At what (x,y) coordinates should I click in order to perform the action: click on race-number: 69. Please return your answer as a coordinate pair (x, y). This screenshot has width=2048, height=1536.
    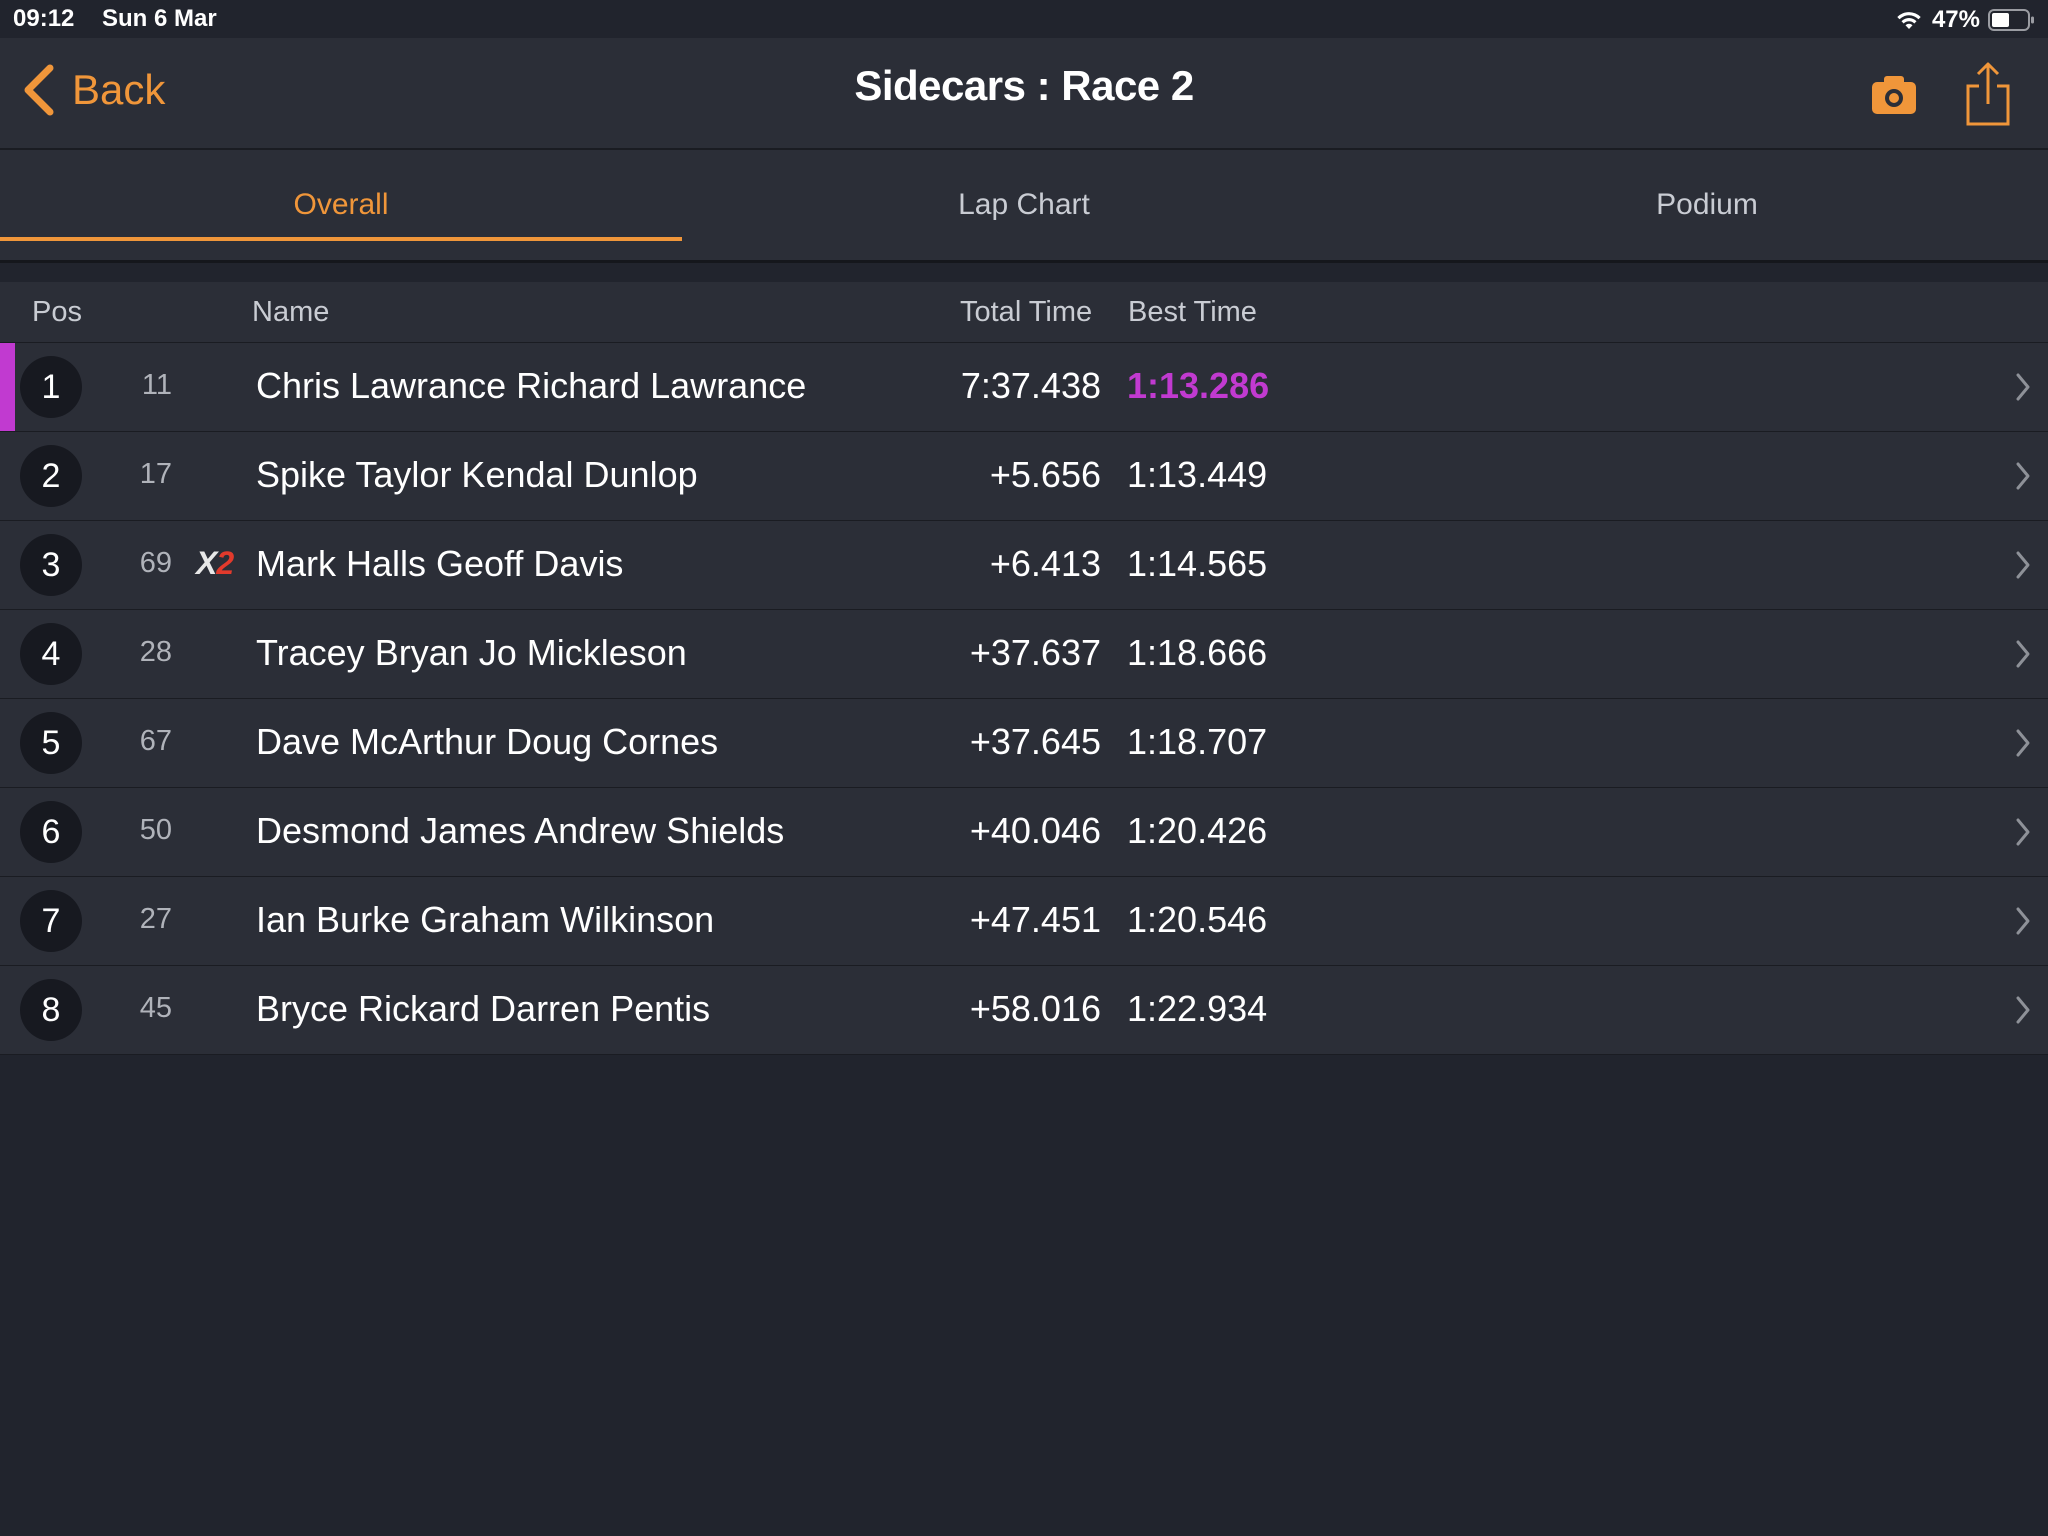
    Looking at the image, I should click on (155, 563).